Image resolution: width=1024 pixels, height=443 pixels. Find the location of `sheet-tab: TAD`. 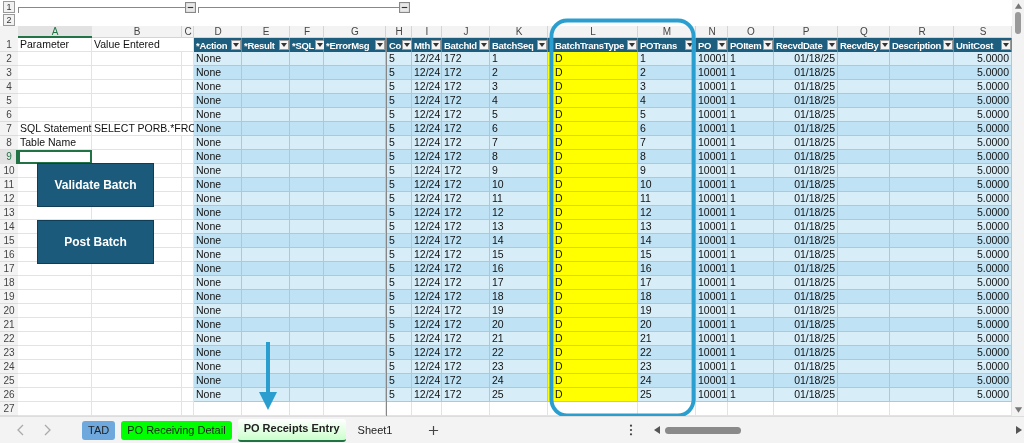

sheet-tab: TAD is located at coordinates (99, 430).